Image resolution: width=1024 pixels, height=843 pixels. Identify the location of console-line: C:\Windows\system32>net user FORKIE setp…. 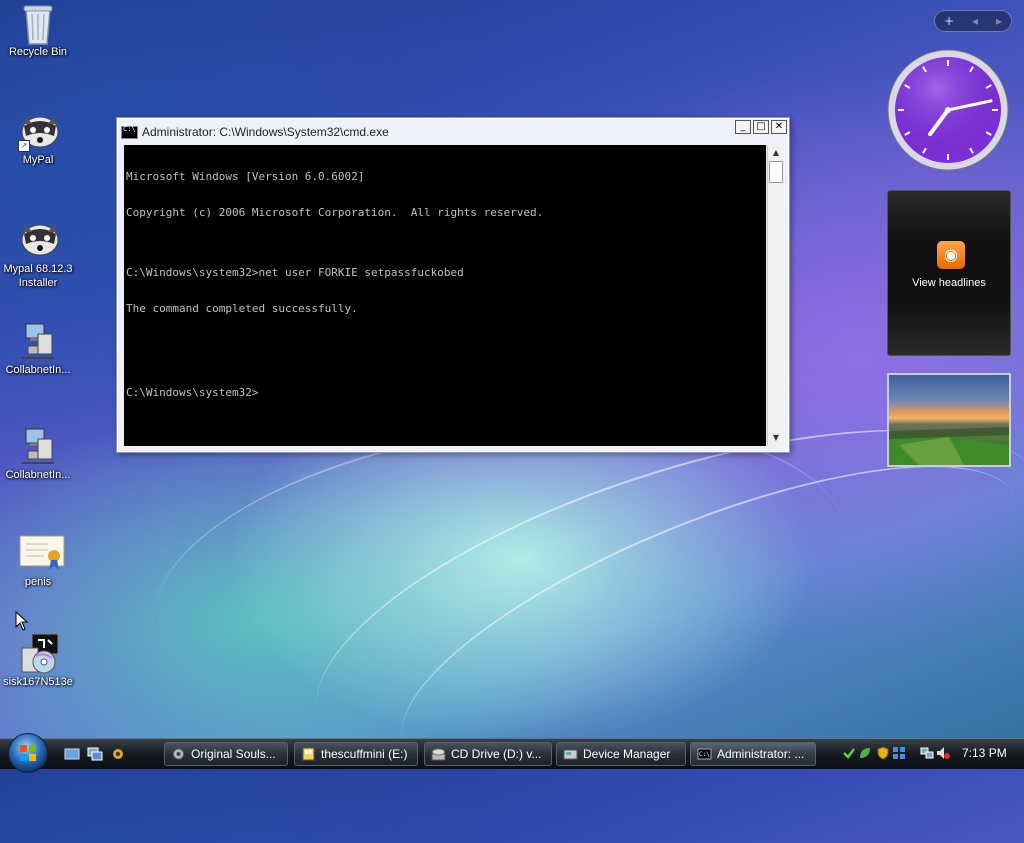
(295, 272).